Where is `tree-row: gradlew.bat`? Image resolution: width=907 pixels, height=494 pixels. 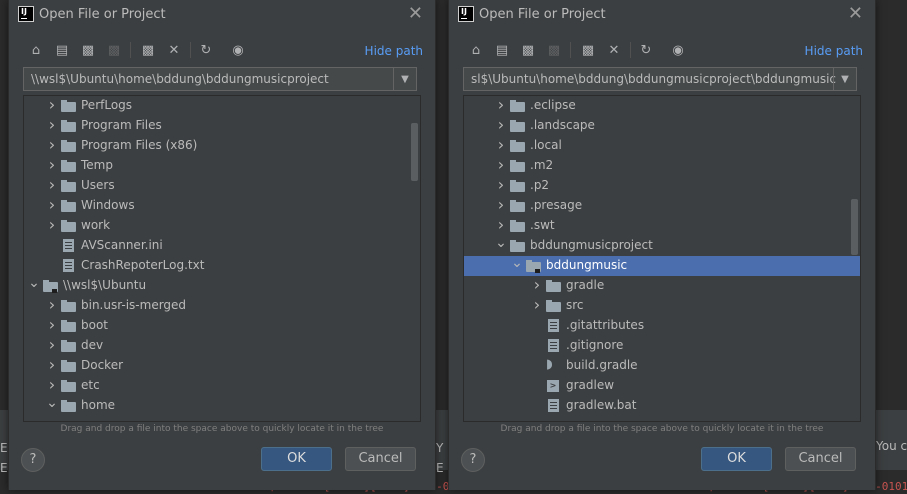 tree-row: gradlew.bat is located at coordinates (662, 406).